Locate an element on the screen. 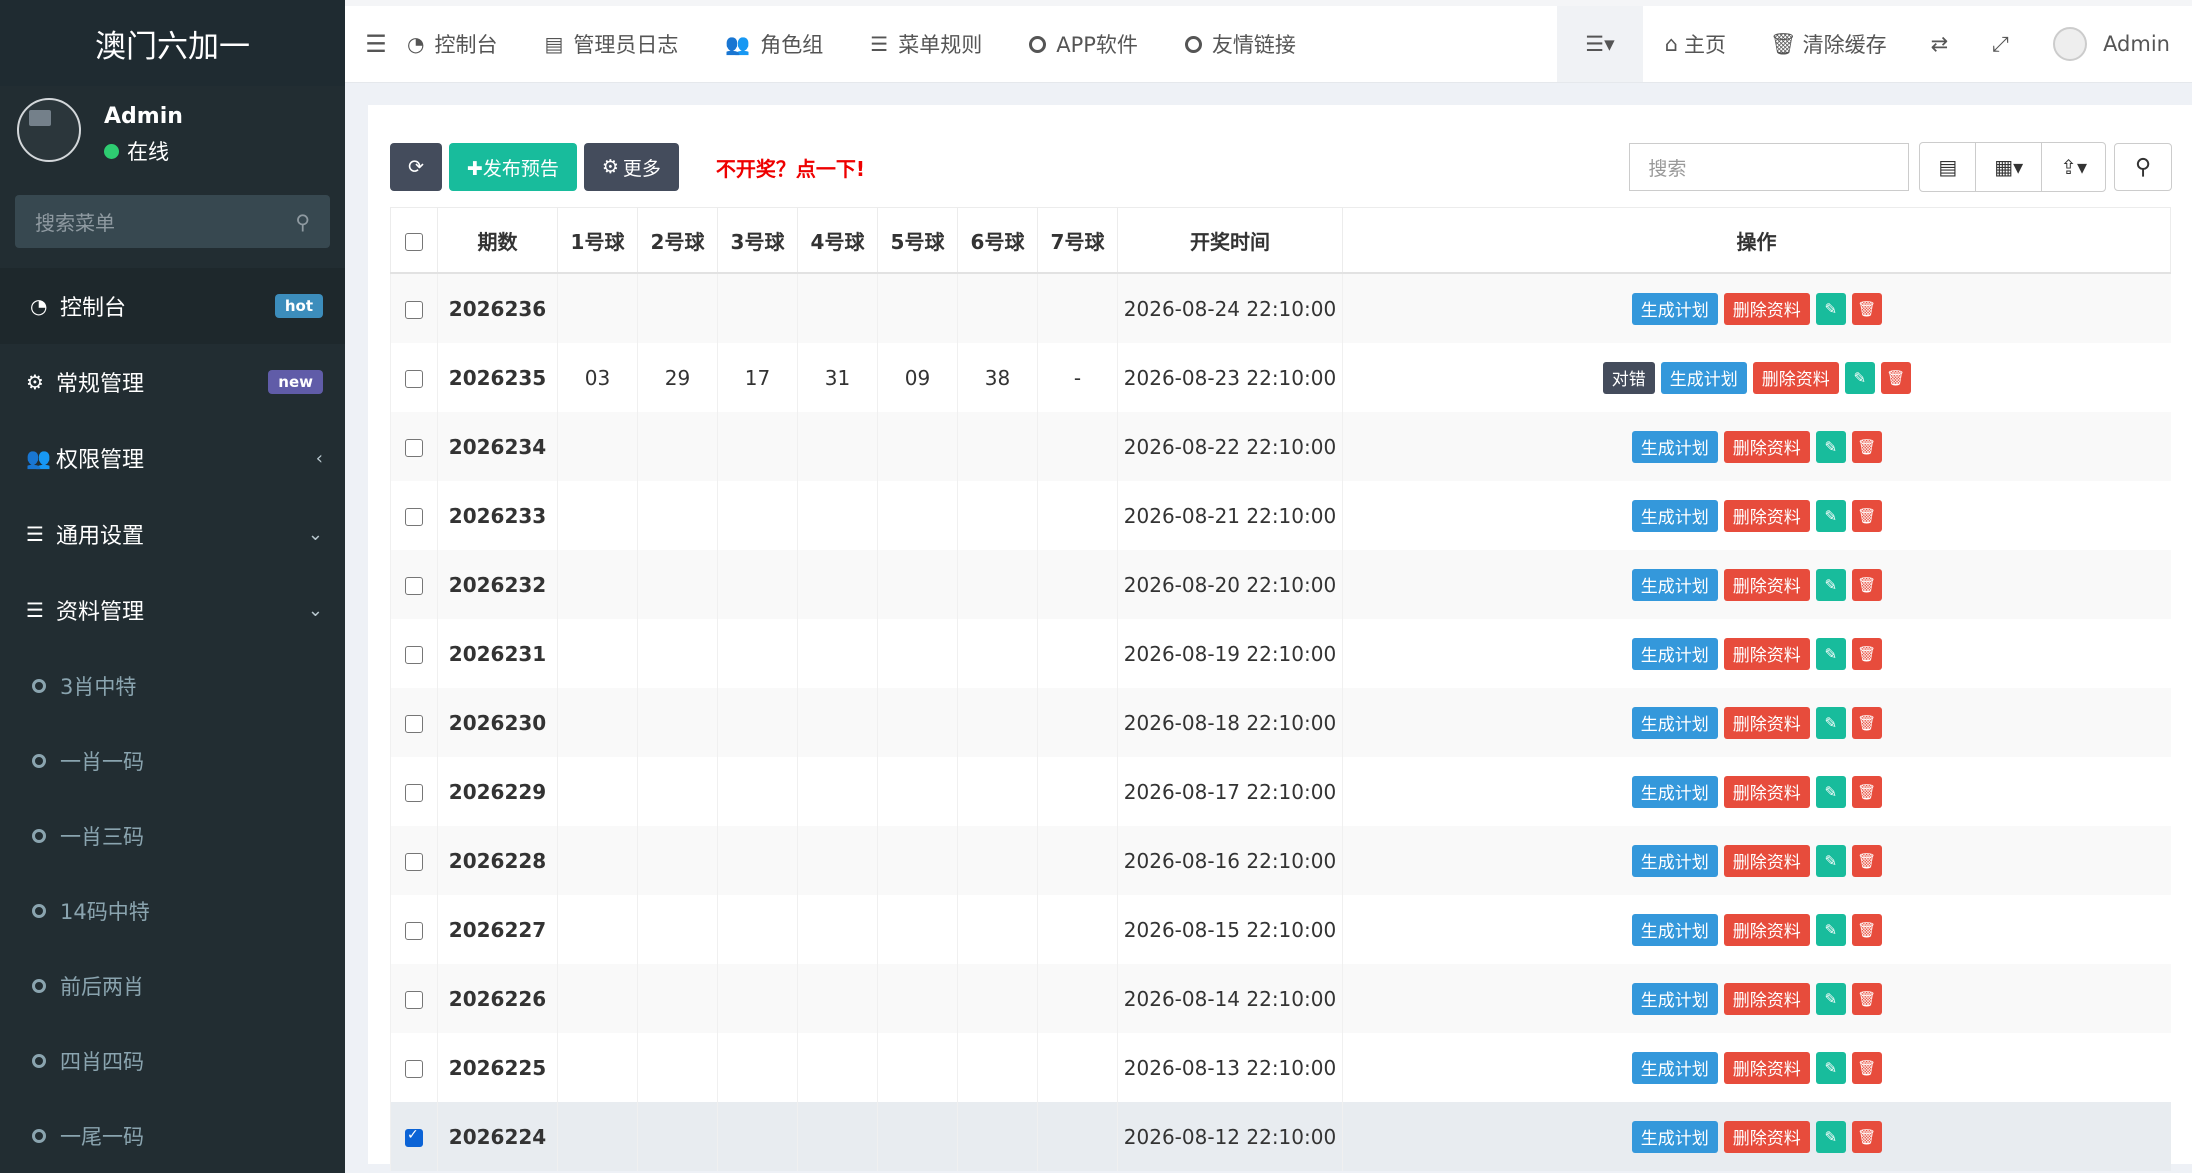 This screenshot has height=1173, width=2192. header-cell: 7号球 is located at coordinates (1077, 240).